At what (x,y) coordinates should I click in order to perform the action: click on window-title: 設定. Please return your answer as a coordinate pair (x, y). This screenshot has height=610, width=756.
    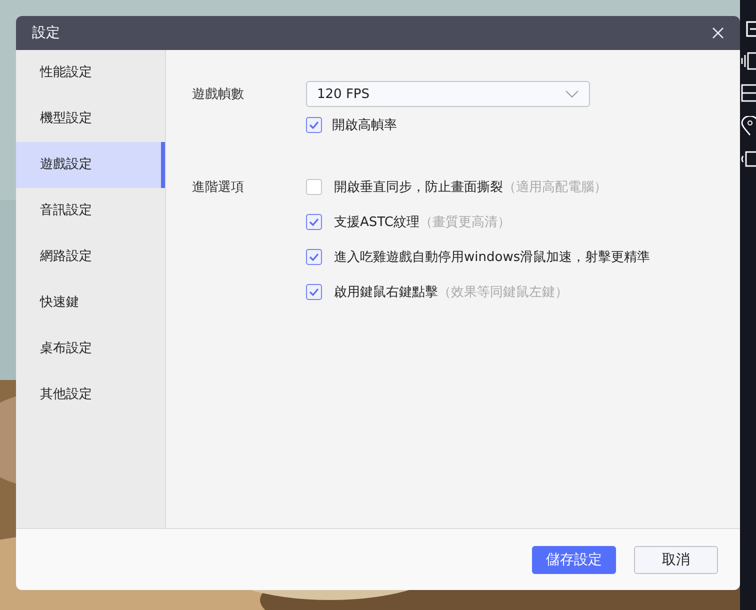
    Looking at the image, I should click on (46, 33).